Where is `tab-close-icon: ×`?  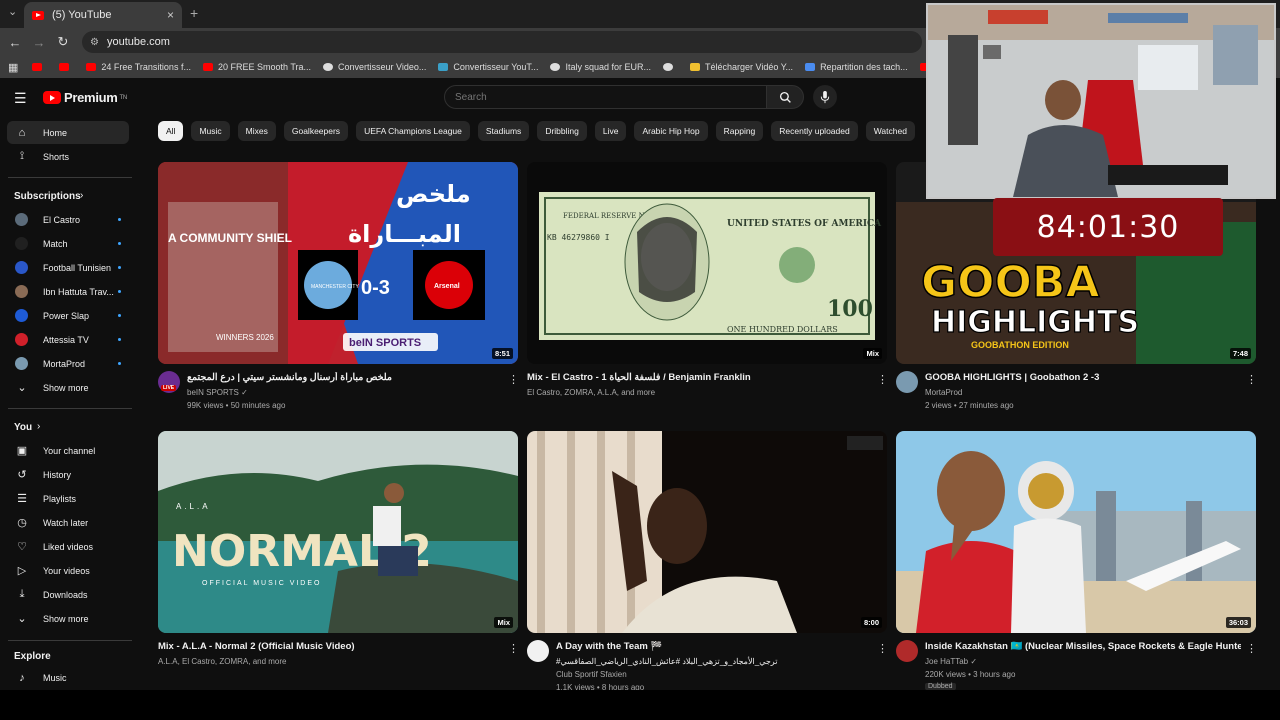 tab-close-icon: × is located at coordinates (170, 15).